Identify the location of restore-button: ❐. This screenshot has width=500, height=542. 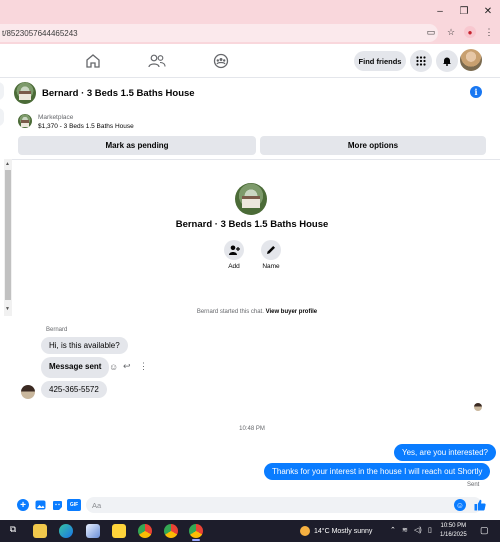
(464, 11).